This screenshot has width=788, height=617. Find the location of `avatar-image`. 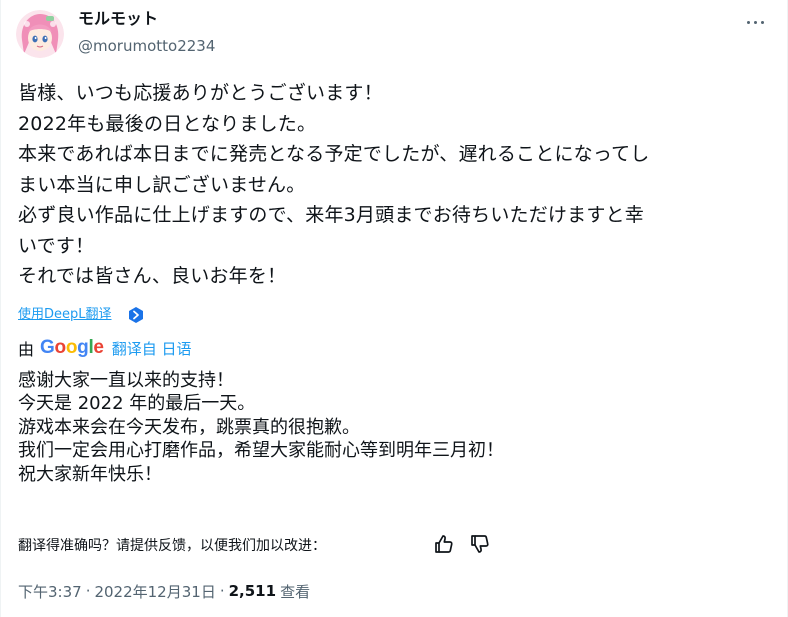

avatar-image is located at coordinates (40, 34).